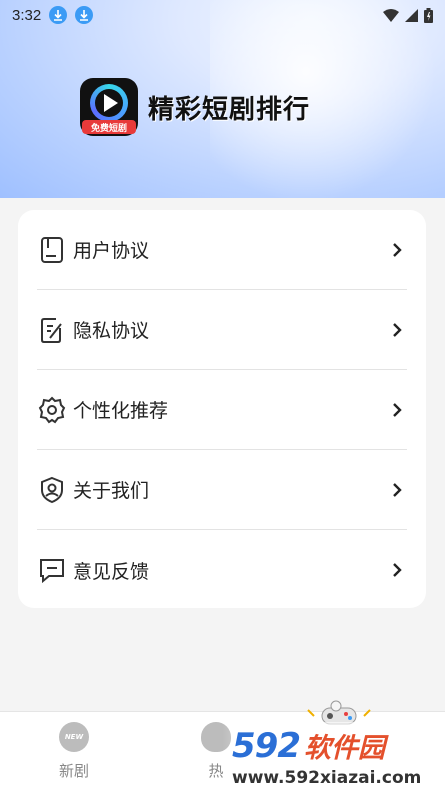 Image resolution: width=445 pixels, height=791 pixels. What do you see at coordinates (111, 251) in the screenshot?
I see `menu-item-label: 用户协议` at bounding box center [111, 251].